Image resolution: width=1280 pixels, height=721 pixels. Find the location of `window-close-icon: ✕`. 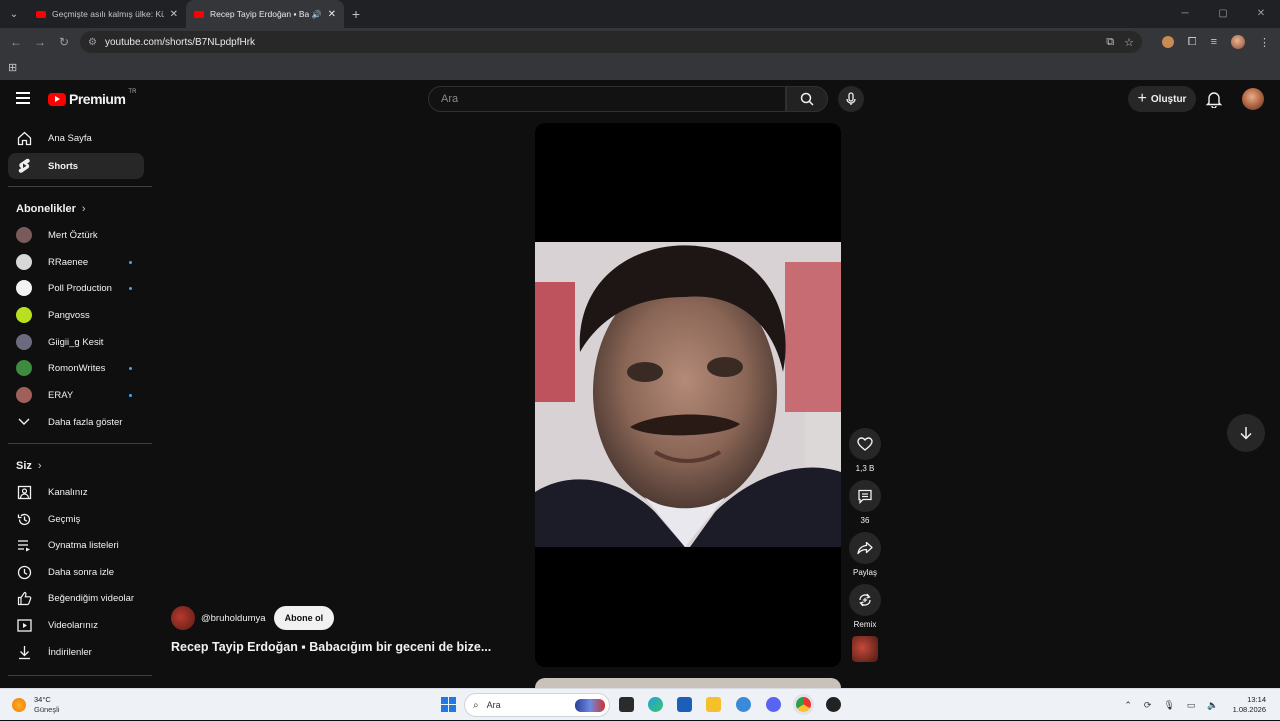

window-close-icon: ✕ is located at coordinates (1261, 14).